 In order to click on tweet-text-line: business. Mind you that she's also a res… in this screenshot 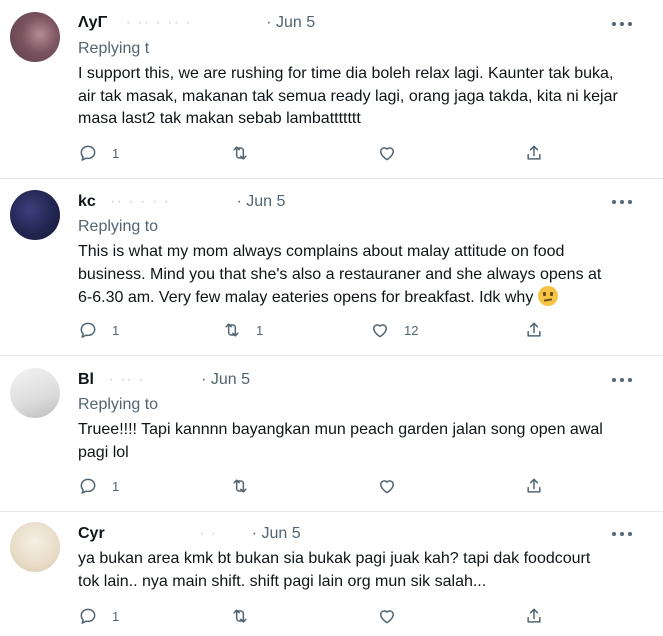, I will do `click(340, 274)`.